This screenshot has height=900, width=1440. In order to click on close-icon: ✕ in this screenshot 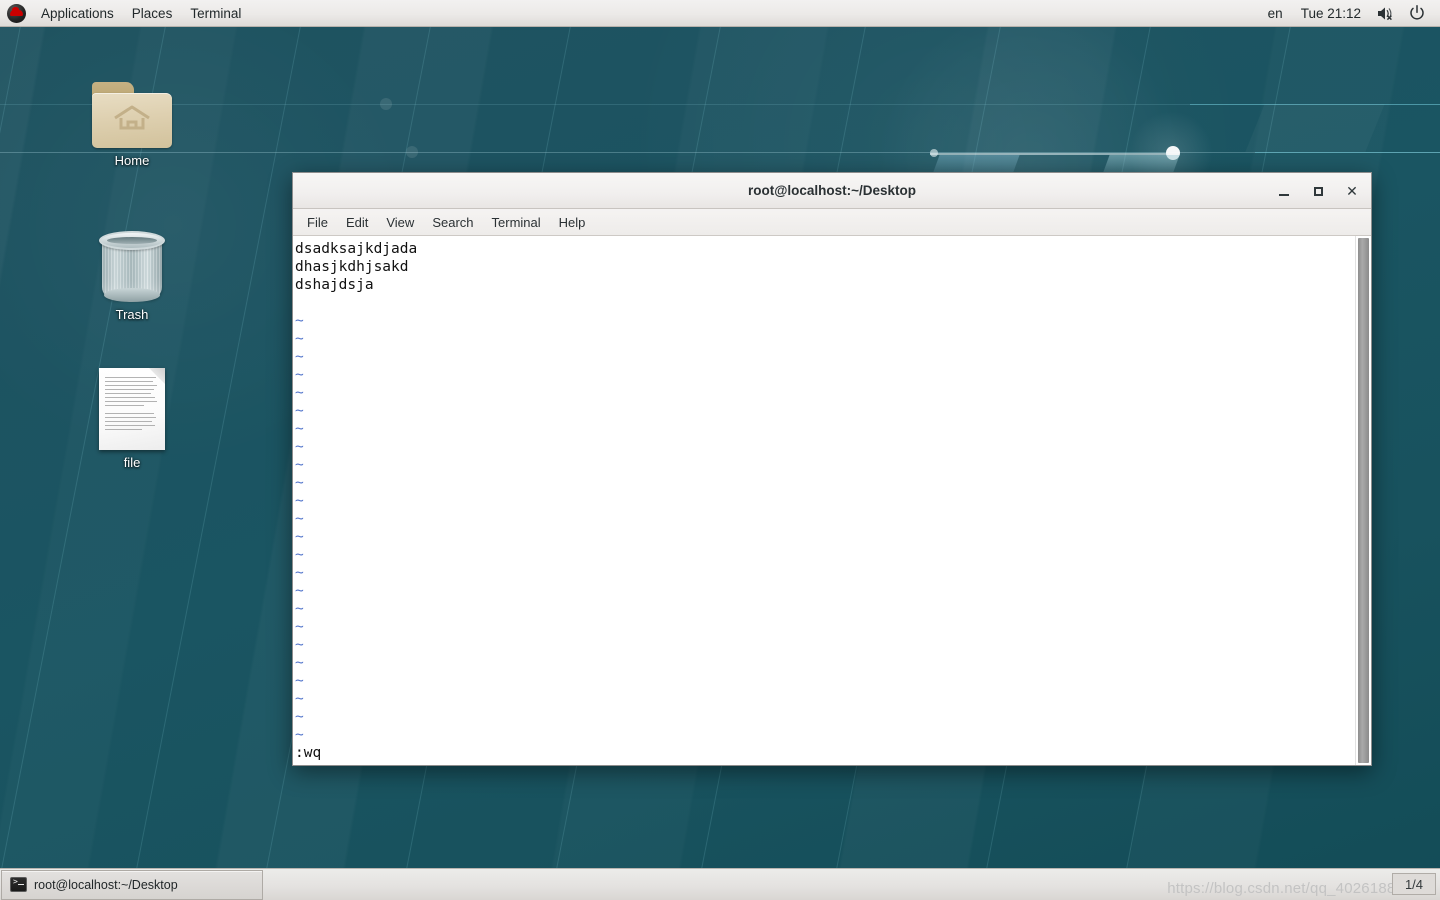, I will do `click(1352, 190)`.